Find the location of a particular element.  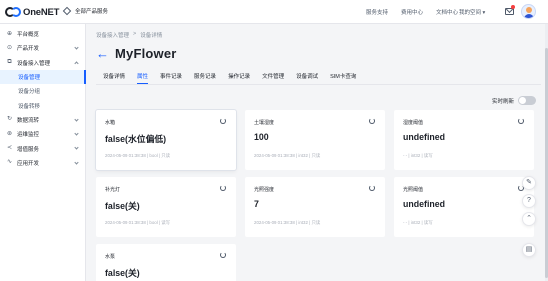

property-card-water-pump: 水泵 false(关) is located at coordinates (166, 262).